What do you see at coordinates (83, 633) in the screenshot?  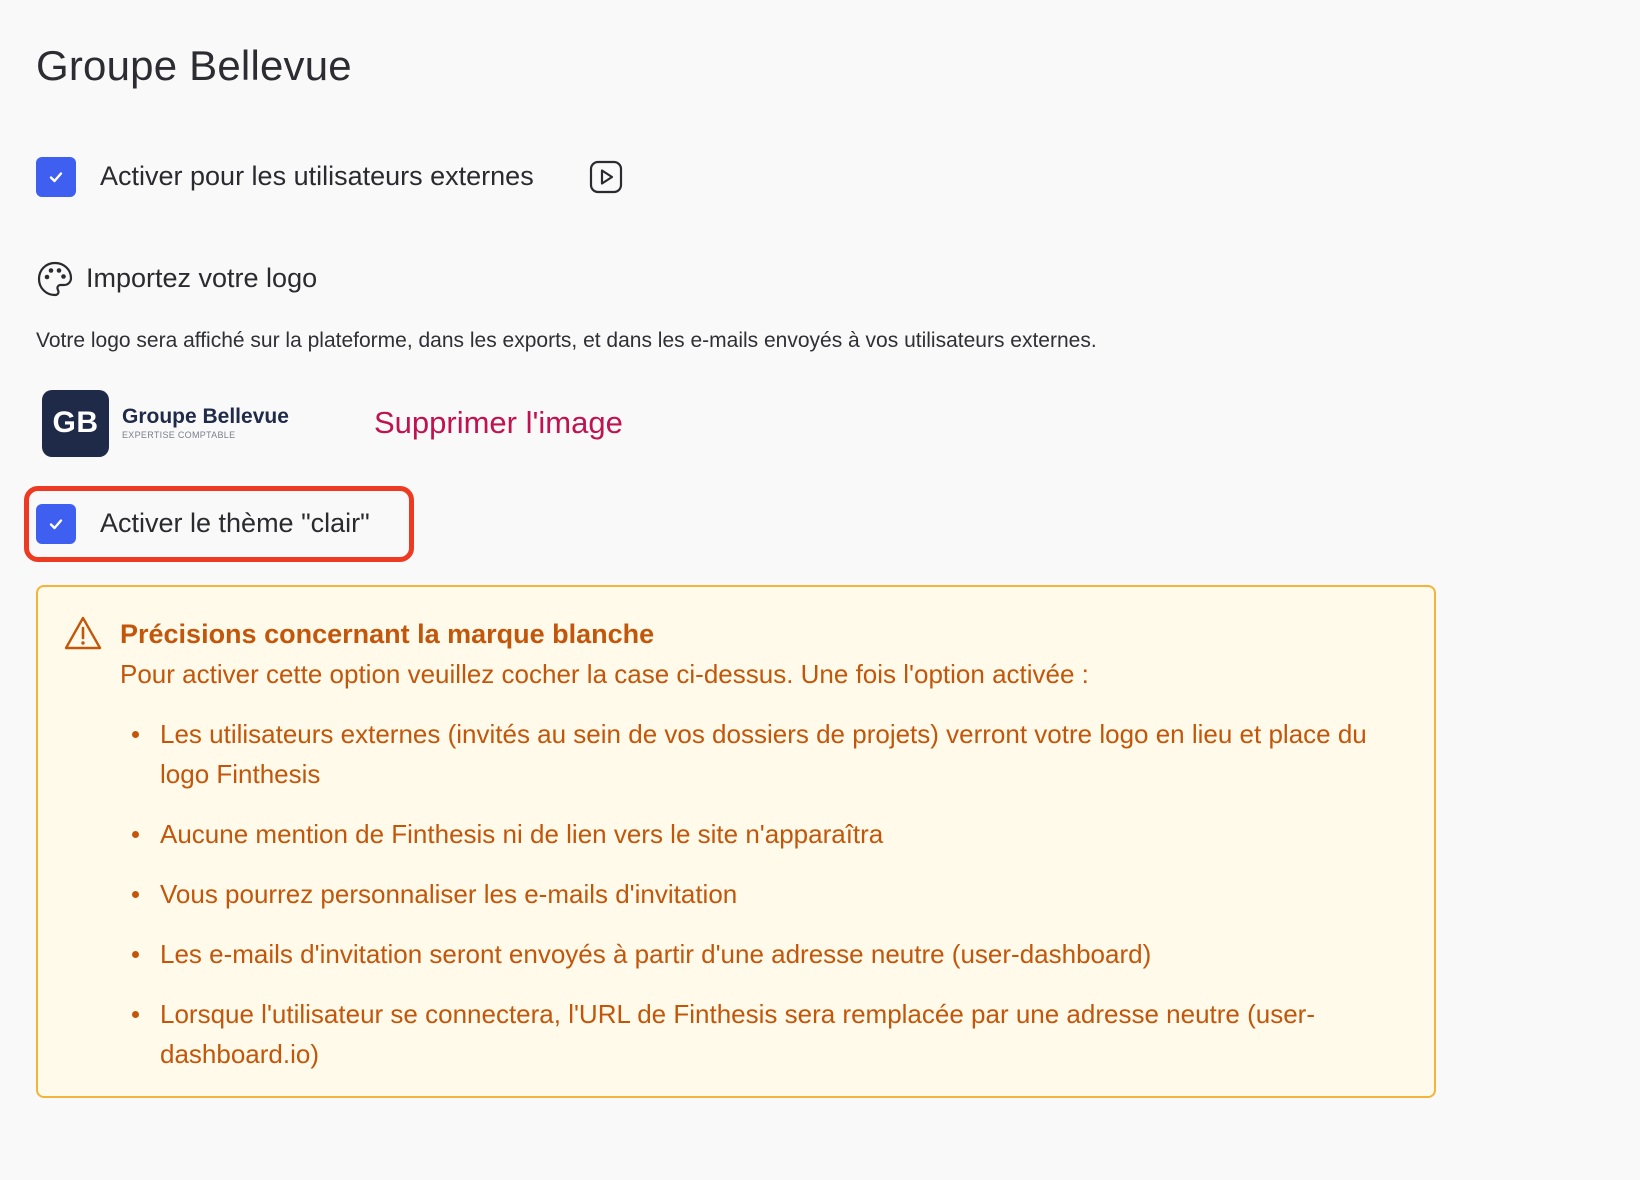 I see `warning-triangle-icon` at bounding box center [83, 633].